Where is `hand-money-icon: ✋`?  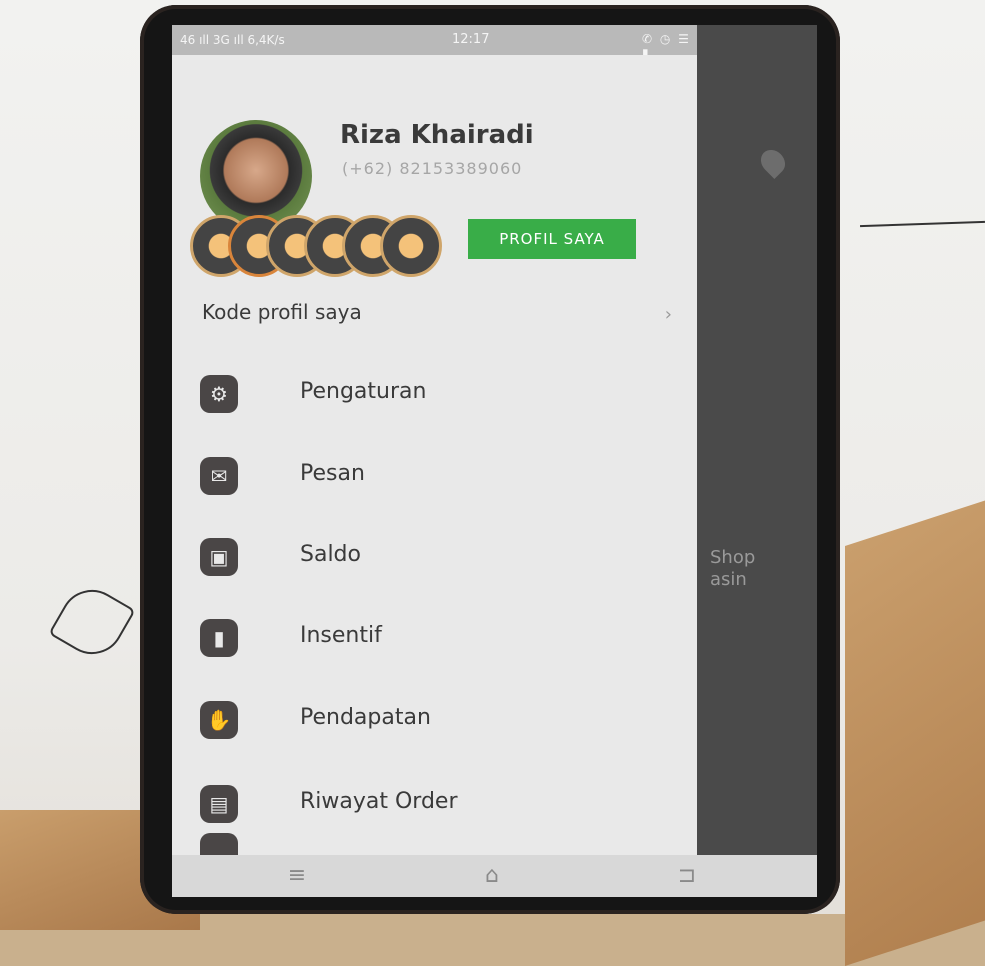 hand-money-icon: ✋ is located at coordinates (219, 720).